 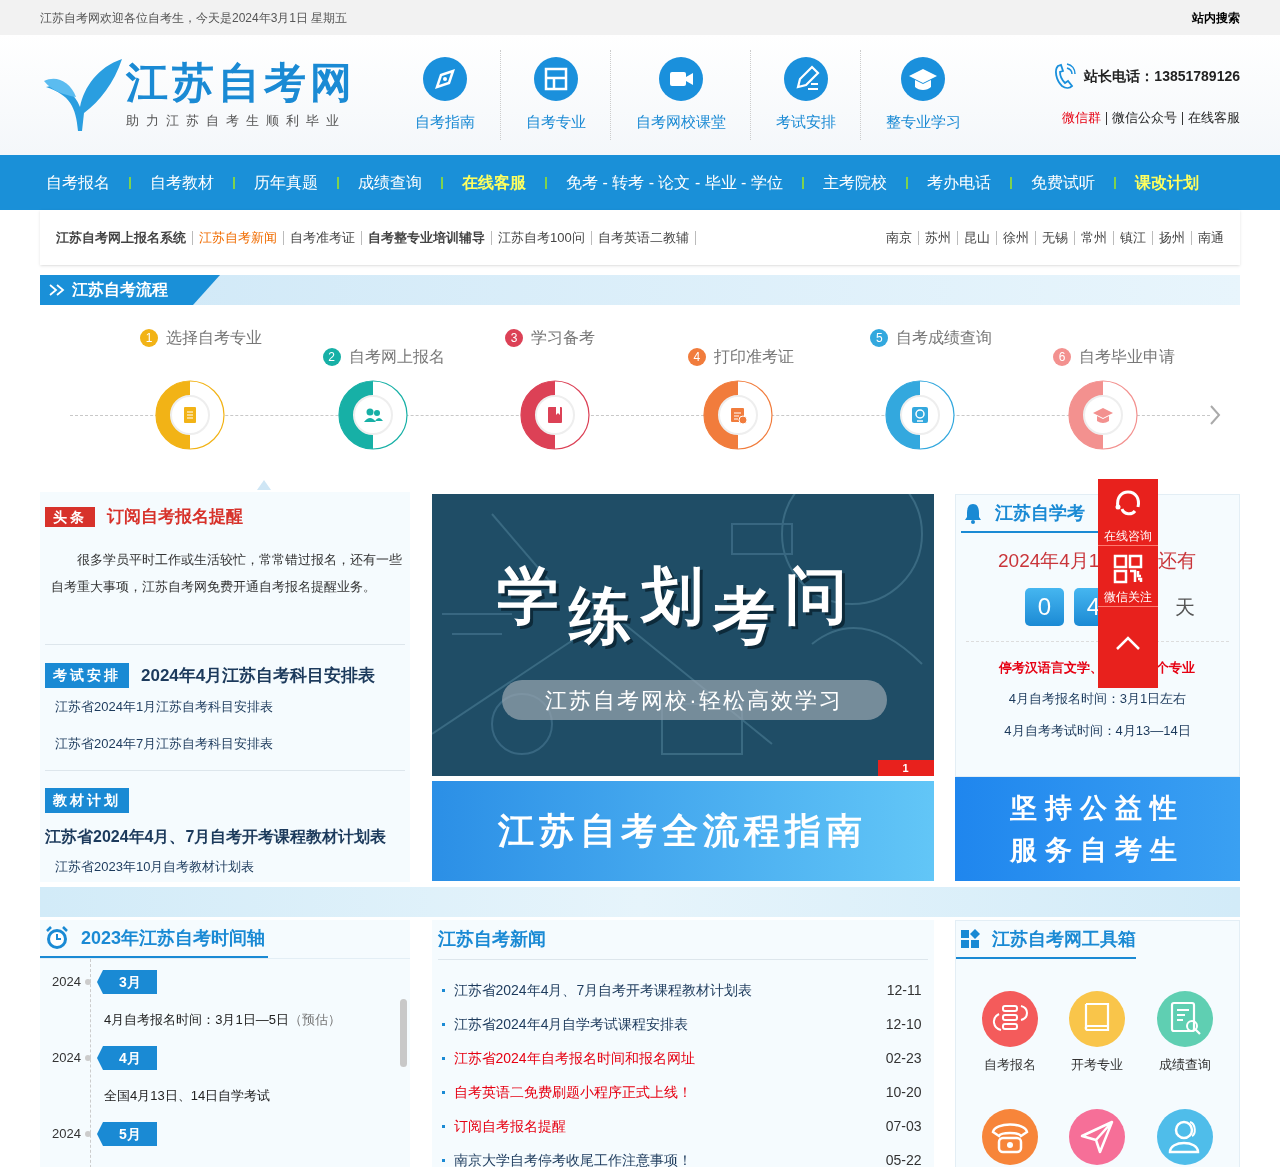 I want to click on sub-nav-link: 自考英语二教辅, so click(x=643, y=237).